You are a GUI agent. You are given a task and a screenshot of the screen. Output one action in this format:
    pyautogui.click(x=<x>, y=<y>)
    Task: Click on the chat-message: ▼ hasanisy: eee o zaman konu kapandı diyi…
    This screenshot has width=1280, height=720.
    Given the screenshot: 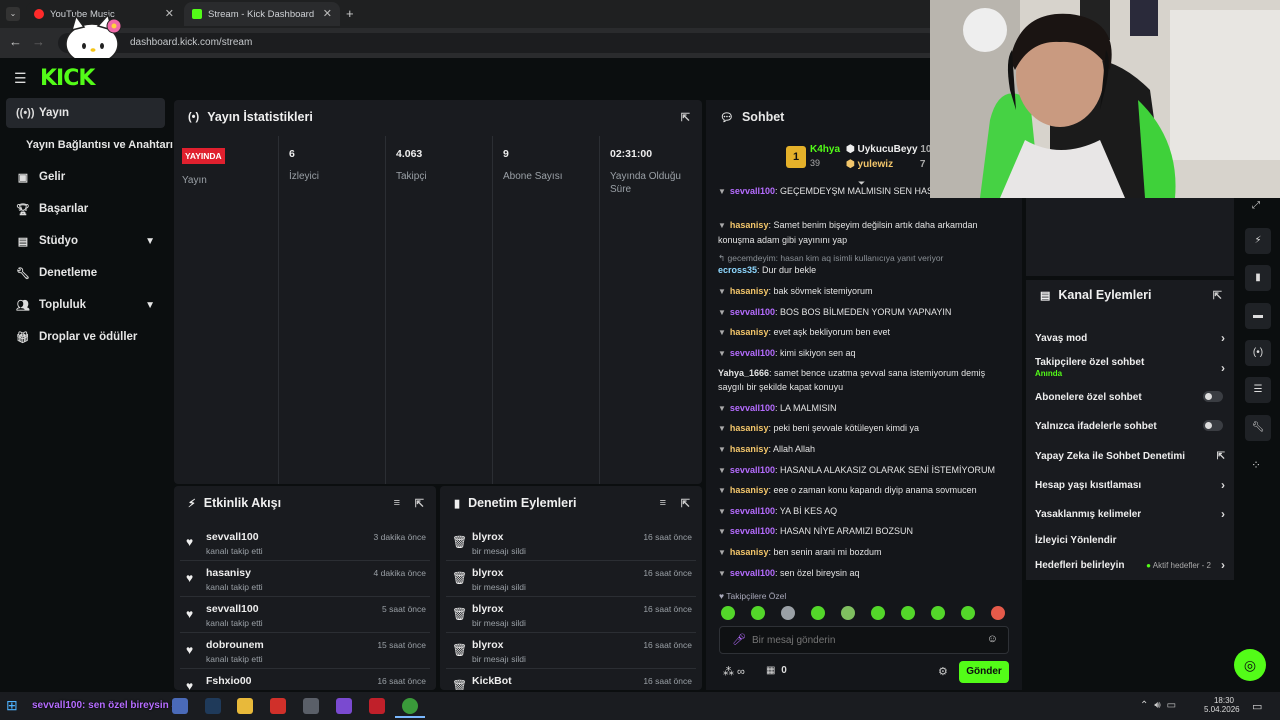 What is the action you would take?
    pyautogui.click(x=860, y=490)
    